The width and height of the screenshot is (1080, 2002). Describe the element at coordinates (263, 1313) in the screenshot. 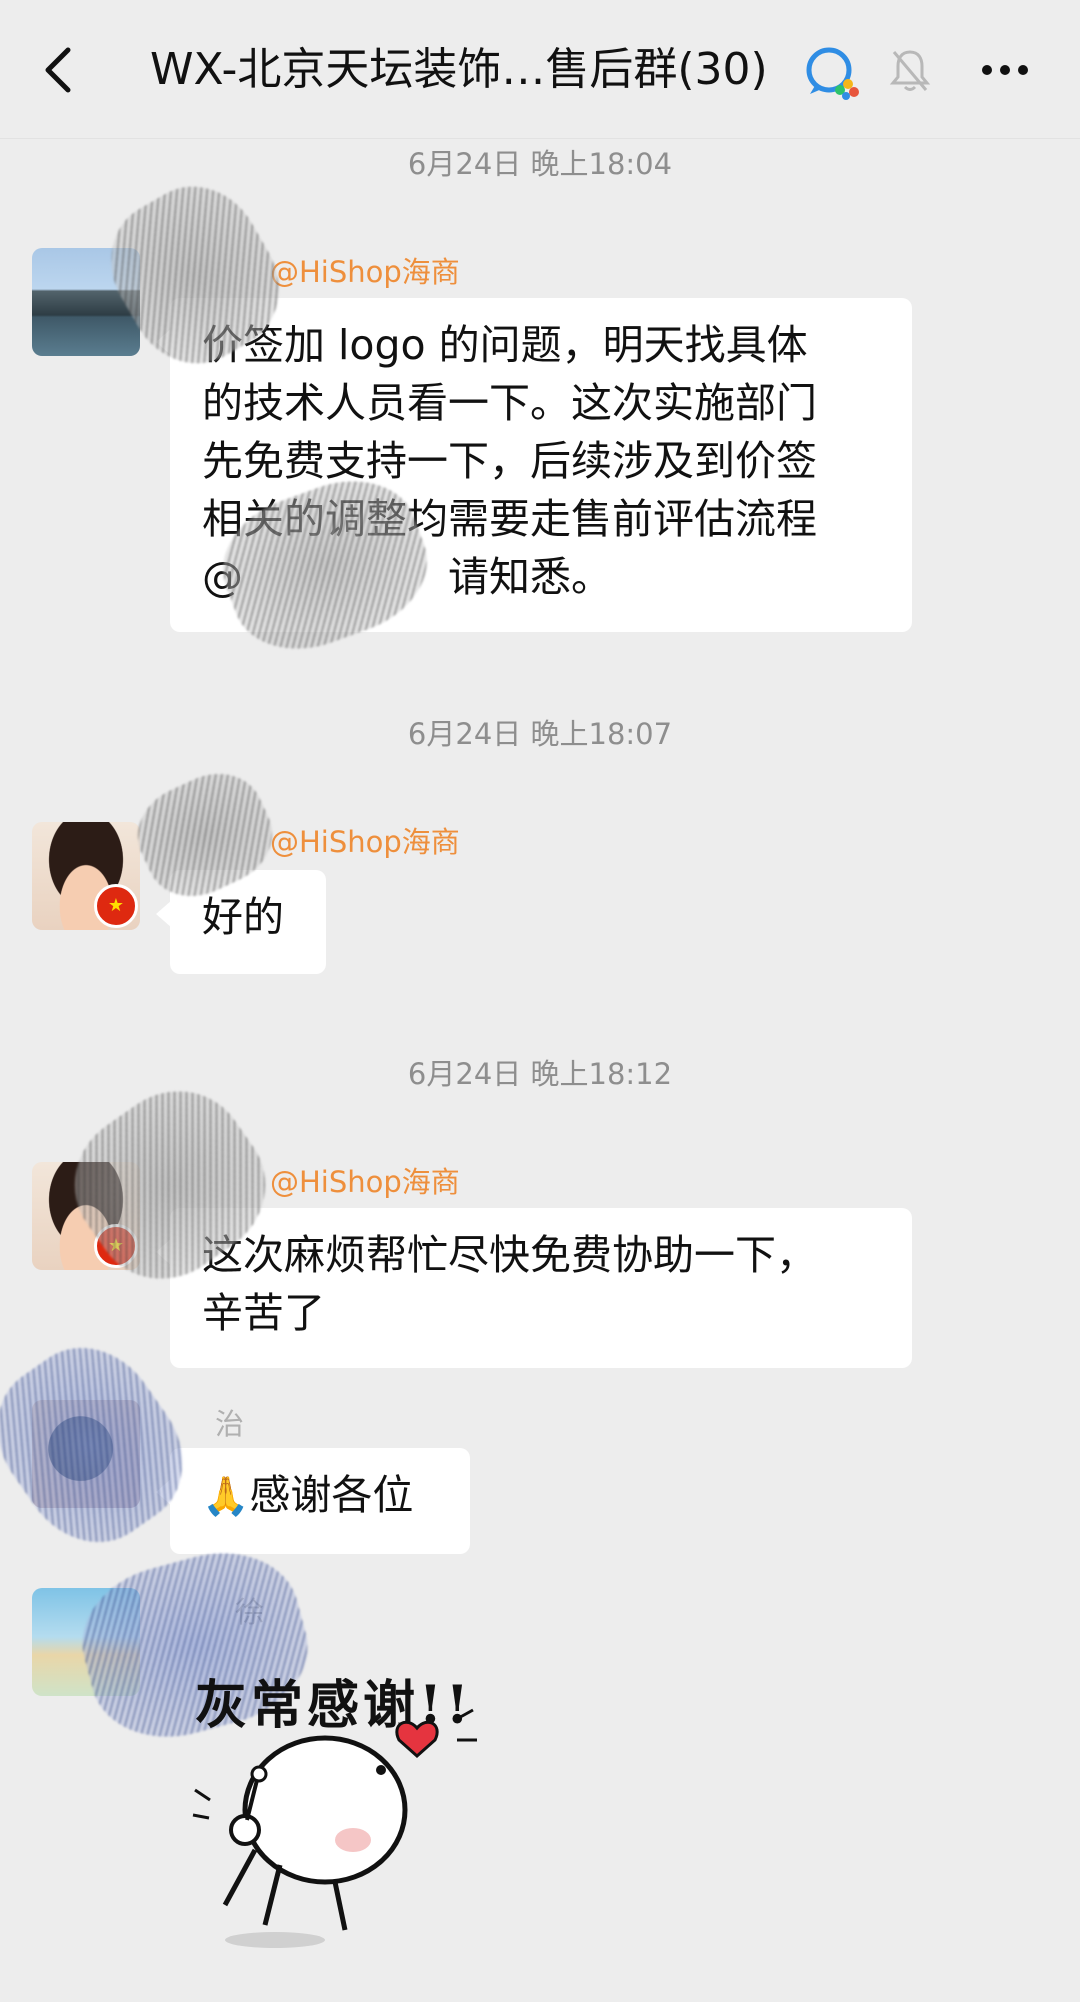

I see `message-line: 辛苦了` at that location.